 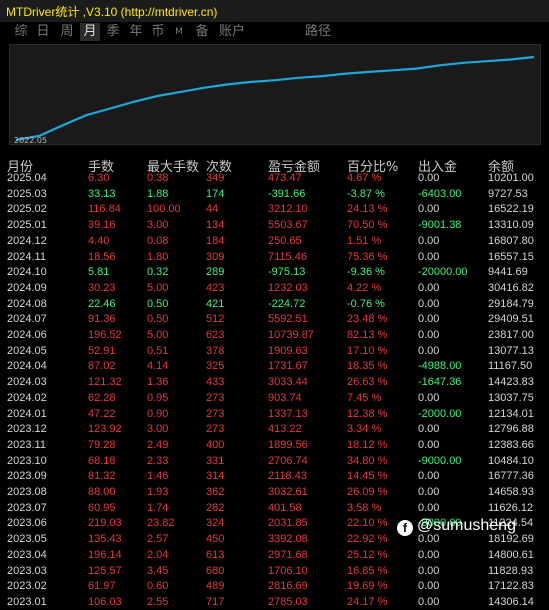 What do you see at coordinates (511, 382) in the screenshot?
I see `cell-balance: 14423.83` at bounding box center [511, 382].